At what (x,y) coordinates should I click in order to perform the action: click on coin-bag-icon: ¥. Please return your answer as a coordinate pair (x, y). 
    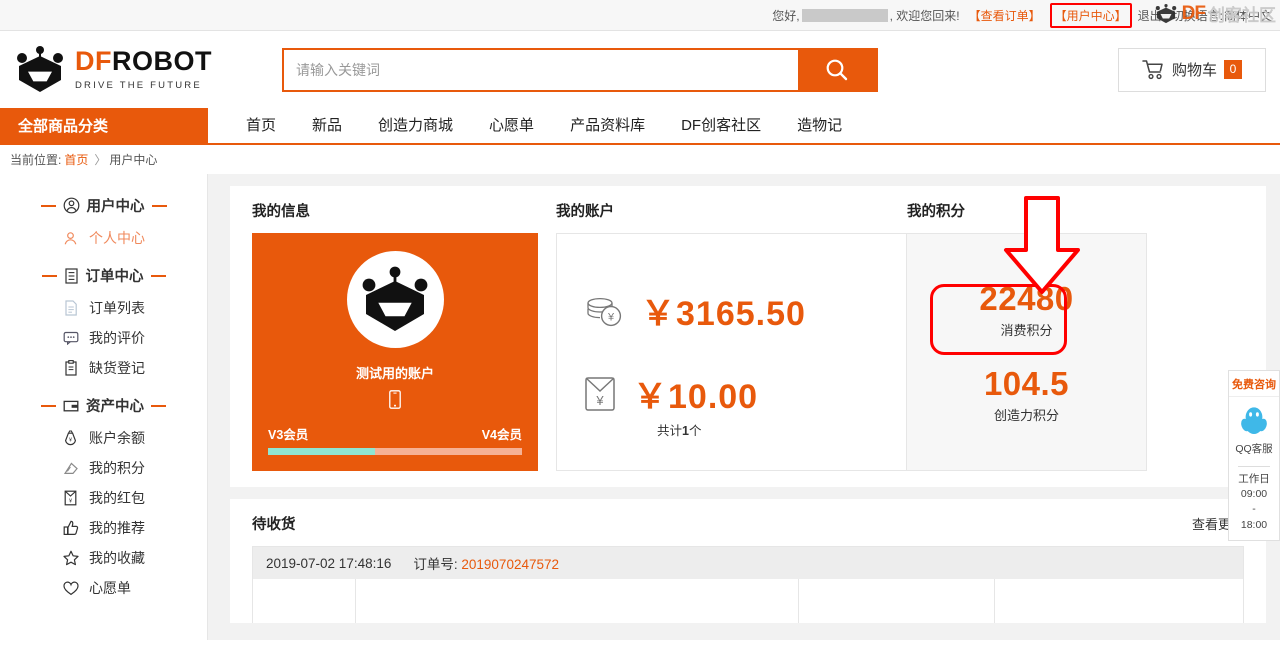
    Looking at the image, I should click on (70, 438).